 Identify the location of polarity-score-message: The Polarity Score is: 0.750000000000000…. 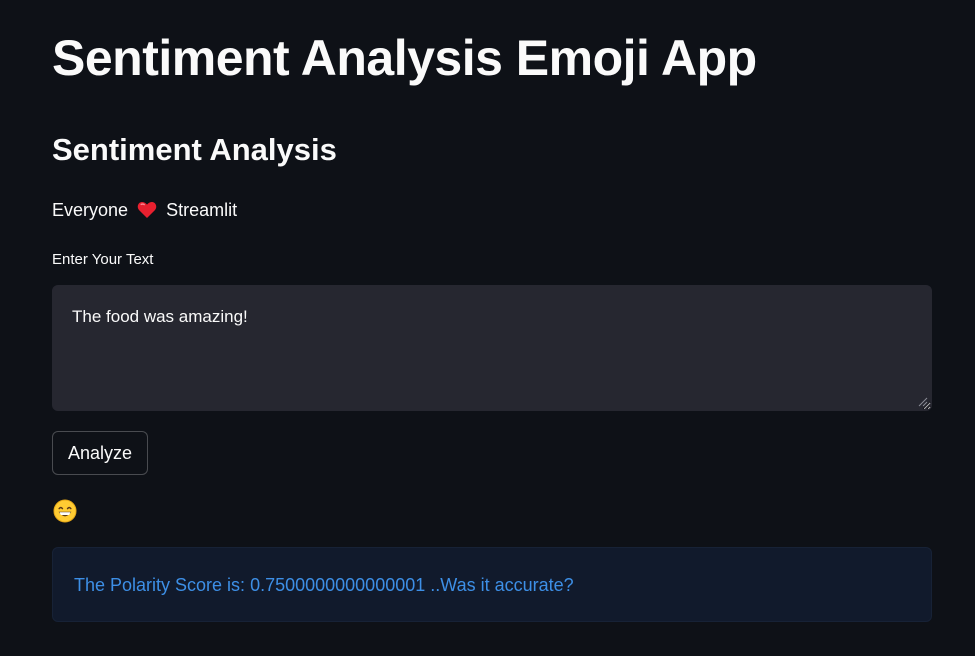
(324, 584).